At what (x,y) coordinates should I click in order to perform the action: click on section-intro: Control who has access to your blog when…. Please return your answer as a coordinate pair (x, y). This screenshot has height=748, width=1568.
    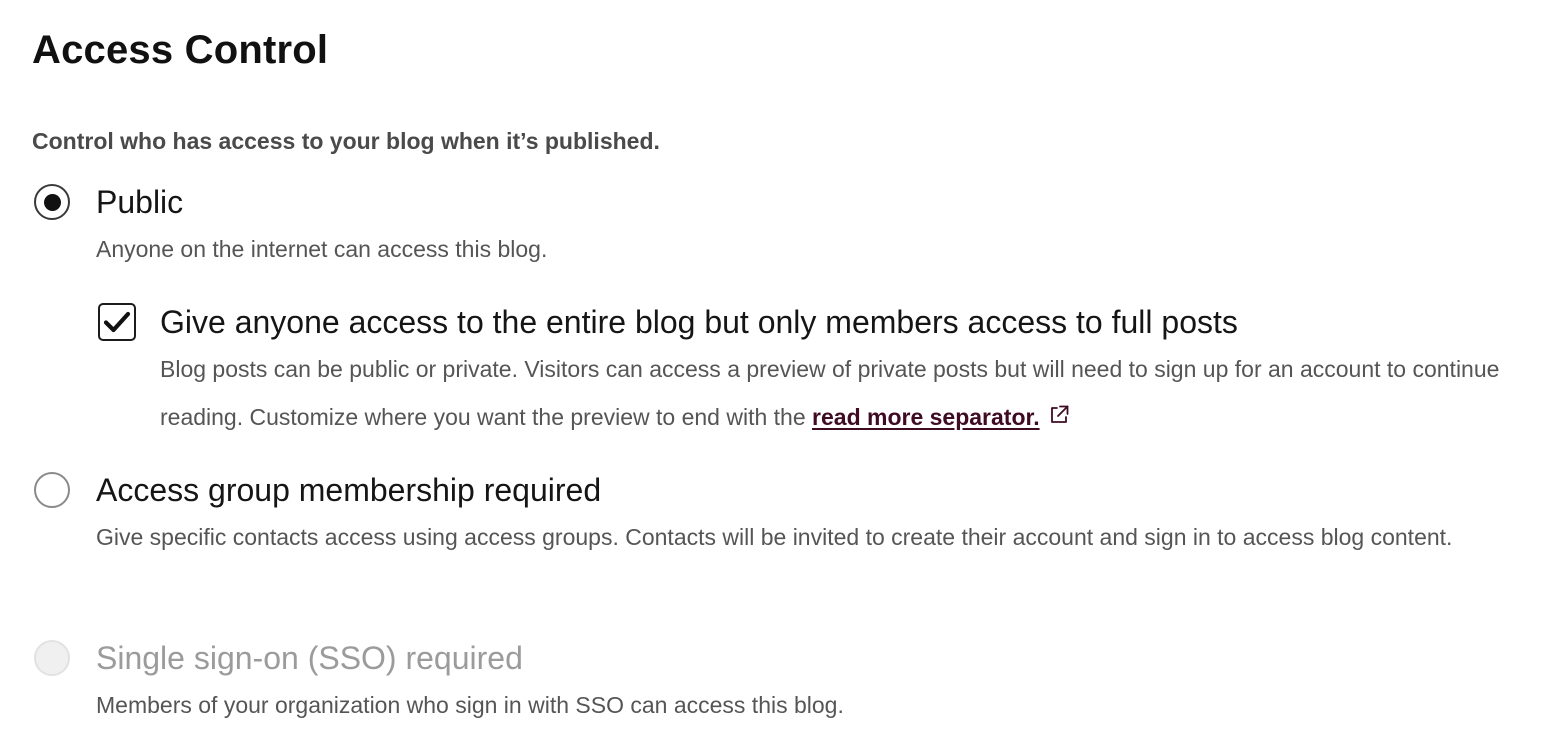
    Looking at the image, I should click on (346, 141).